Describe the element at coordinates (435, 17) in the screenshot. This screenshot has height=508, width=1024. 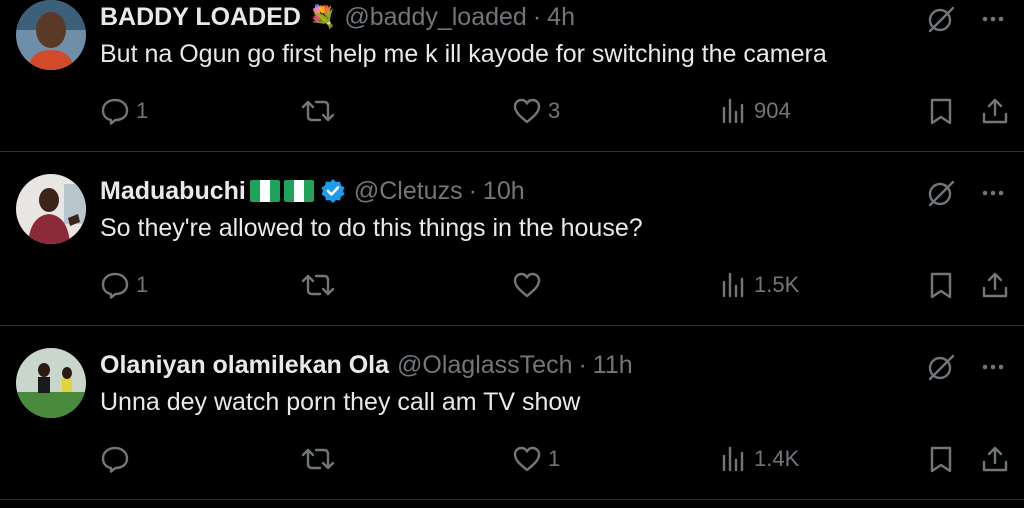
I see `user-handle: @baddy_loaded` at that location.